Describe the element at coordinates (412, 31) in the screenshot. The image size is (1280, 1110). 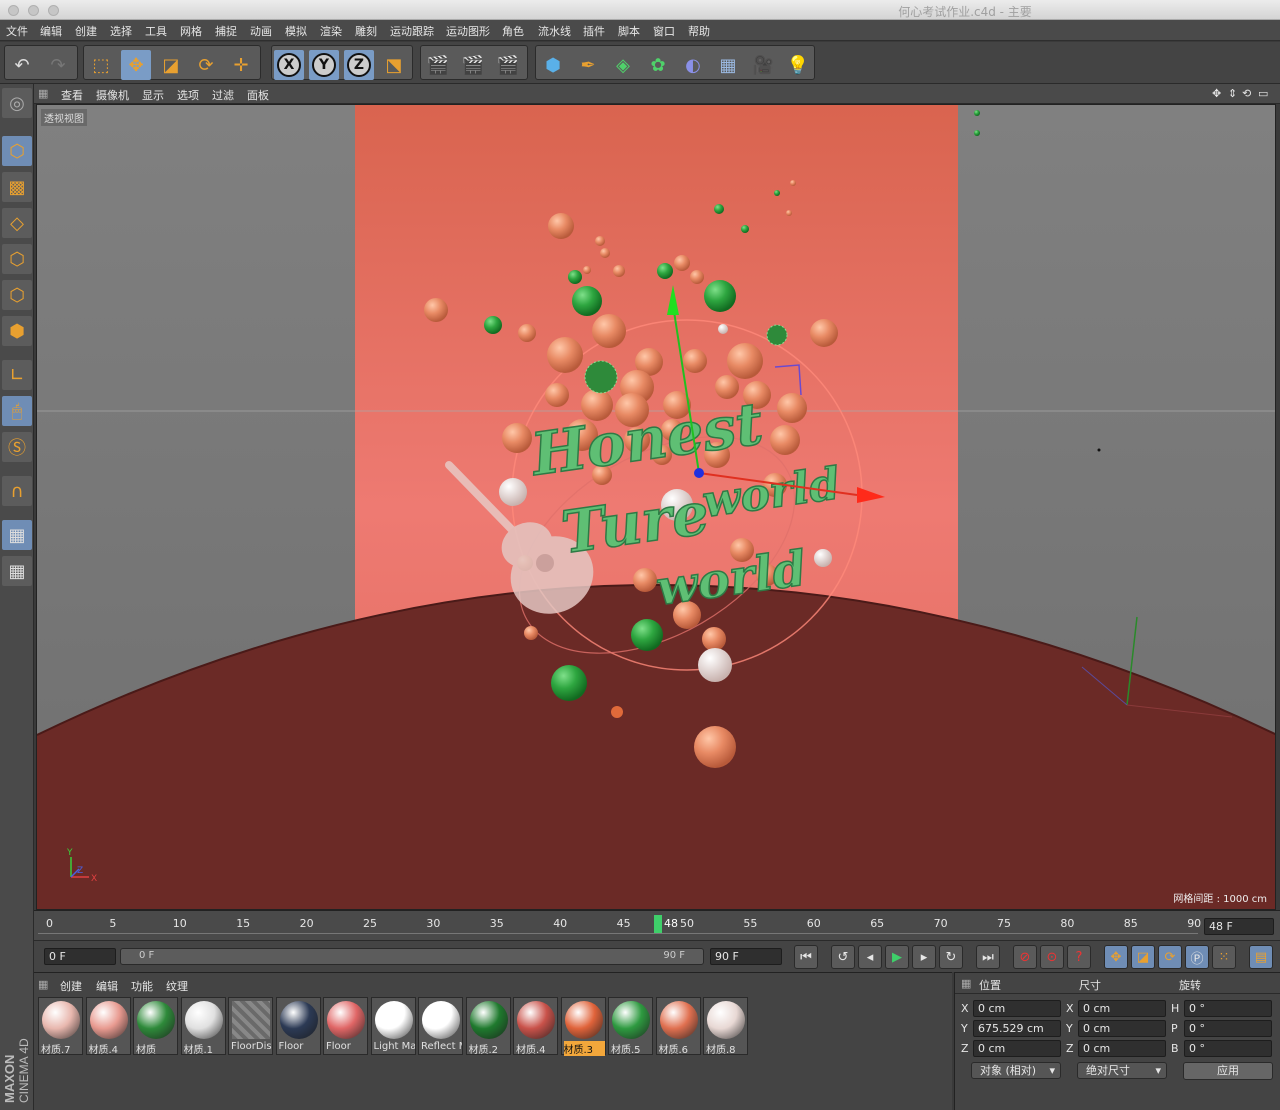
I see `menu-motion-tracking: 运动跟踪` at that location.